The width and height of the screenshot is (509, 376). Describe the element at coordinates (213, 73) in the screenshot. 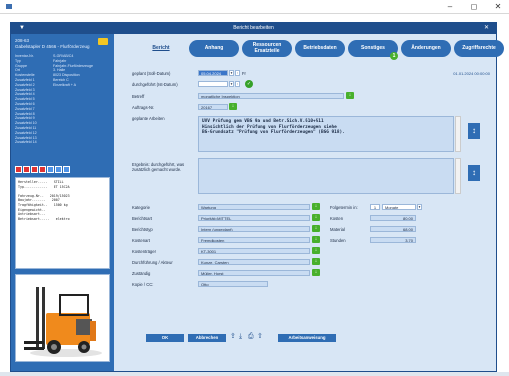

I see `geplant-date-input: 05.04.2024` at that location.